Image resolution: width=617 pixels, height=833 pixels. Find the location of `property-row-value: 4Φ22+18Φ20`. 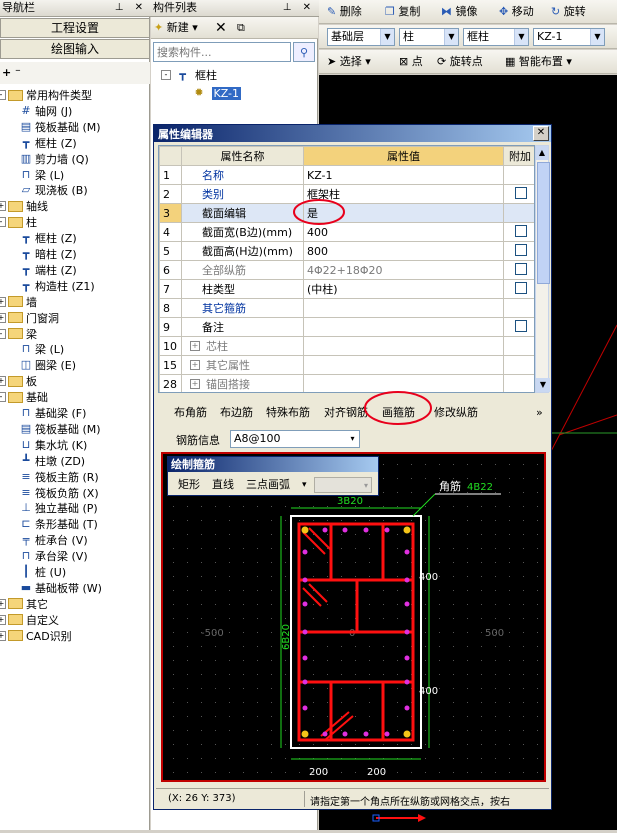

property-row-value: 4Φ22+18Φ20 is located at coordinates (403, 270).